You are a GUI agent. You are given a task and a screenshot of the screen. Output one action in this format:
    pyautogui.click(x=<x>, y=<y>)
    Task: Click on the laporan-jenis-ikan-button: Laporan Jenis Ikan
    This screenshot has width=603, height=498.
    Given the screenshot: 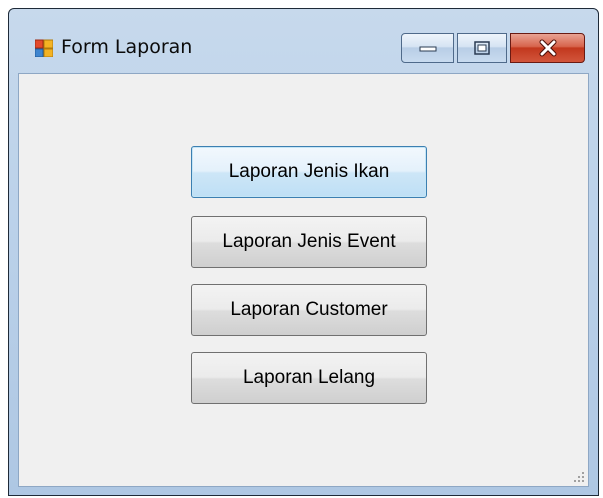 What is the action you would take?
    pyautogui.click(x=309, y=172)
    